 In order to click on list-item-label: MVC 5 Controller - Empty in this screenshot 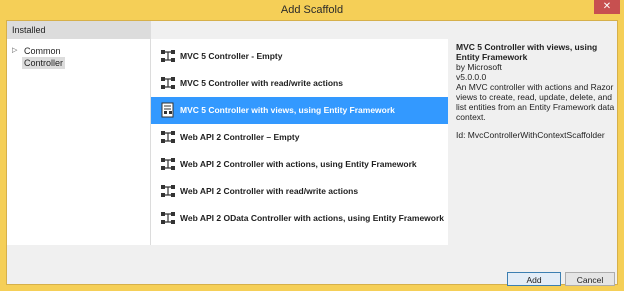, I will do `click(231, 56)`.